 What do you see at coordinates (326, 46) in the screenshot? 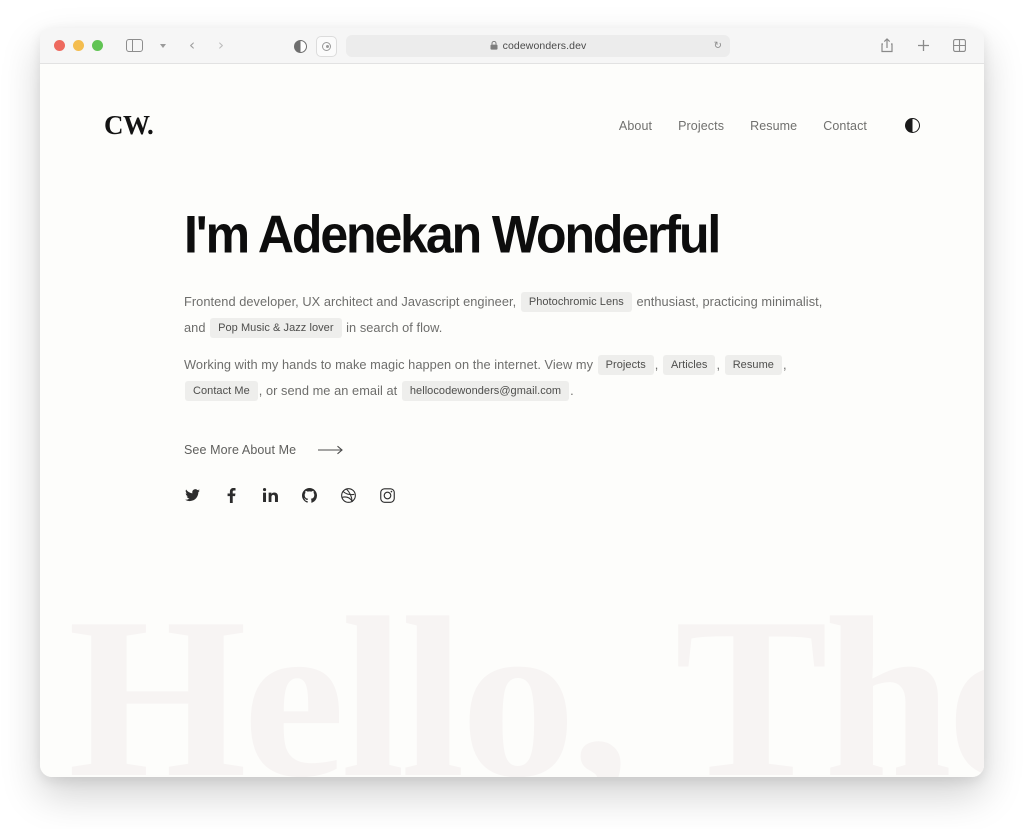
I see `extension-button` at bounding box center [326, 46].